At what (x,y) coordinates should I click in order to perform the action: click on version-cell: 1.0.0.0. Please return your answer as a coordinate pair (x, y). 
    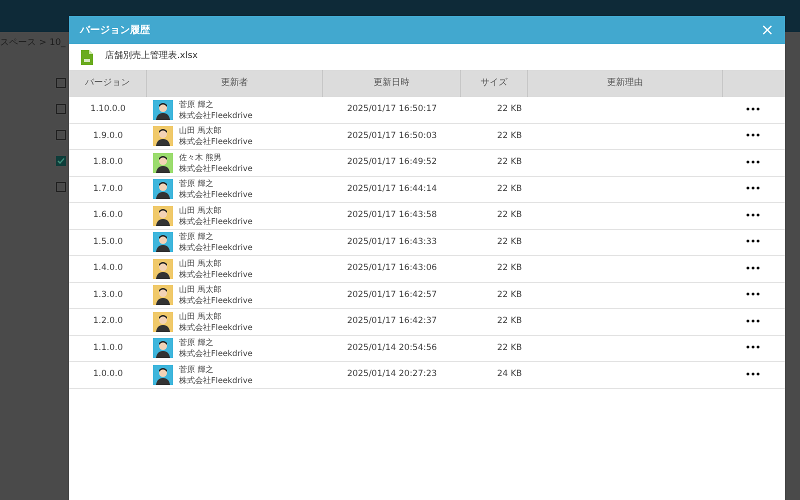
    Looking at the image, I should click on (108, 375).